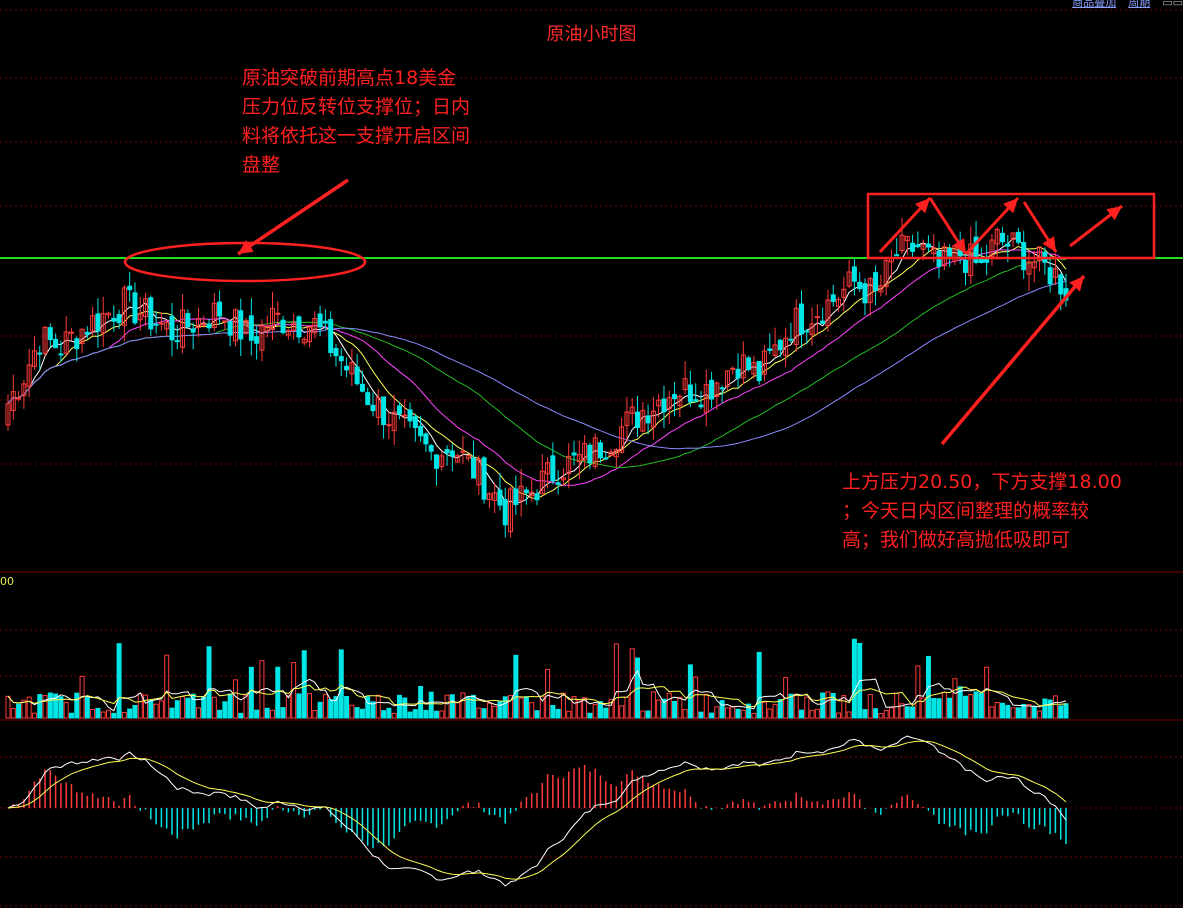 The height and width of the screenshot is (908, 1183). What do you see at coordinates (1094, 5) in the screenshot?
I see `toolbar-item-overlay: 商品叠加` at bounding box center [1094, 5].